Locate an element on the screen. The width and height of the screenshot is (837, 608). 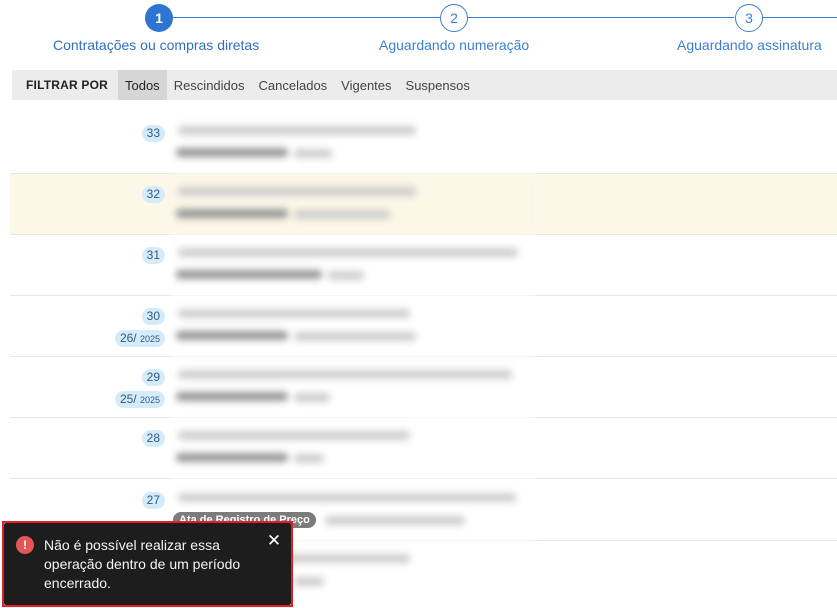
item-sub-number-badge: 25/ 2025 is located at coordinates (139, 399).